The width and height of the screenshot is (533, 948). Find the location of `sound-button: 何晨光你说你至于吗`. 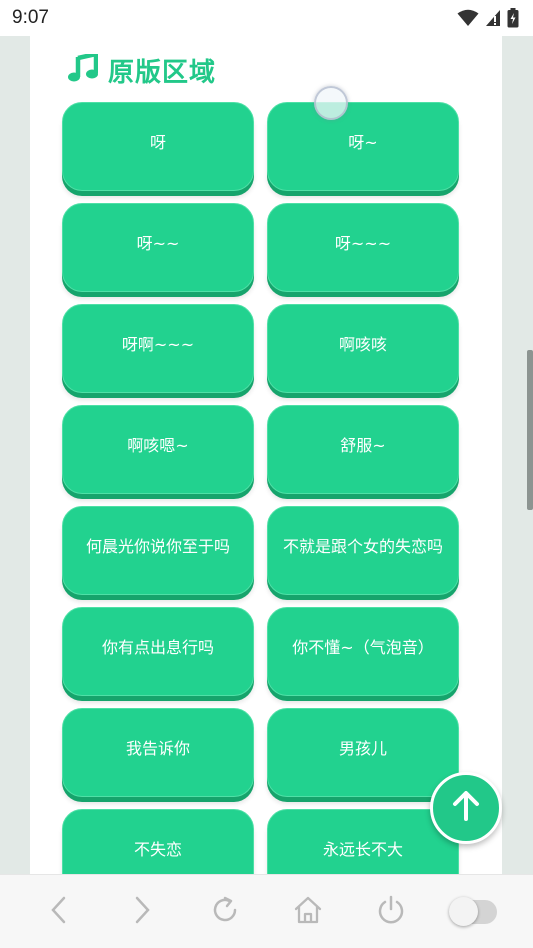

sound-button: 何晨光你说你至于吗 is located at coordinates (158, 550).